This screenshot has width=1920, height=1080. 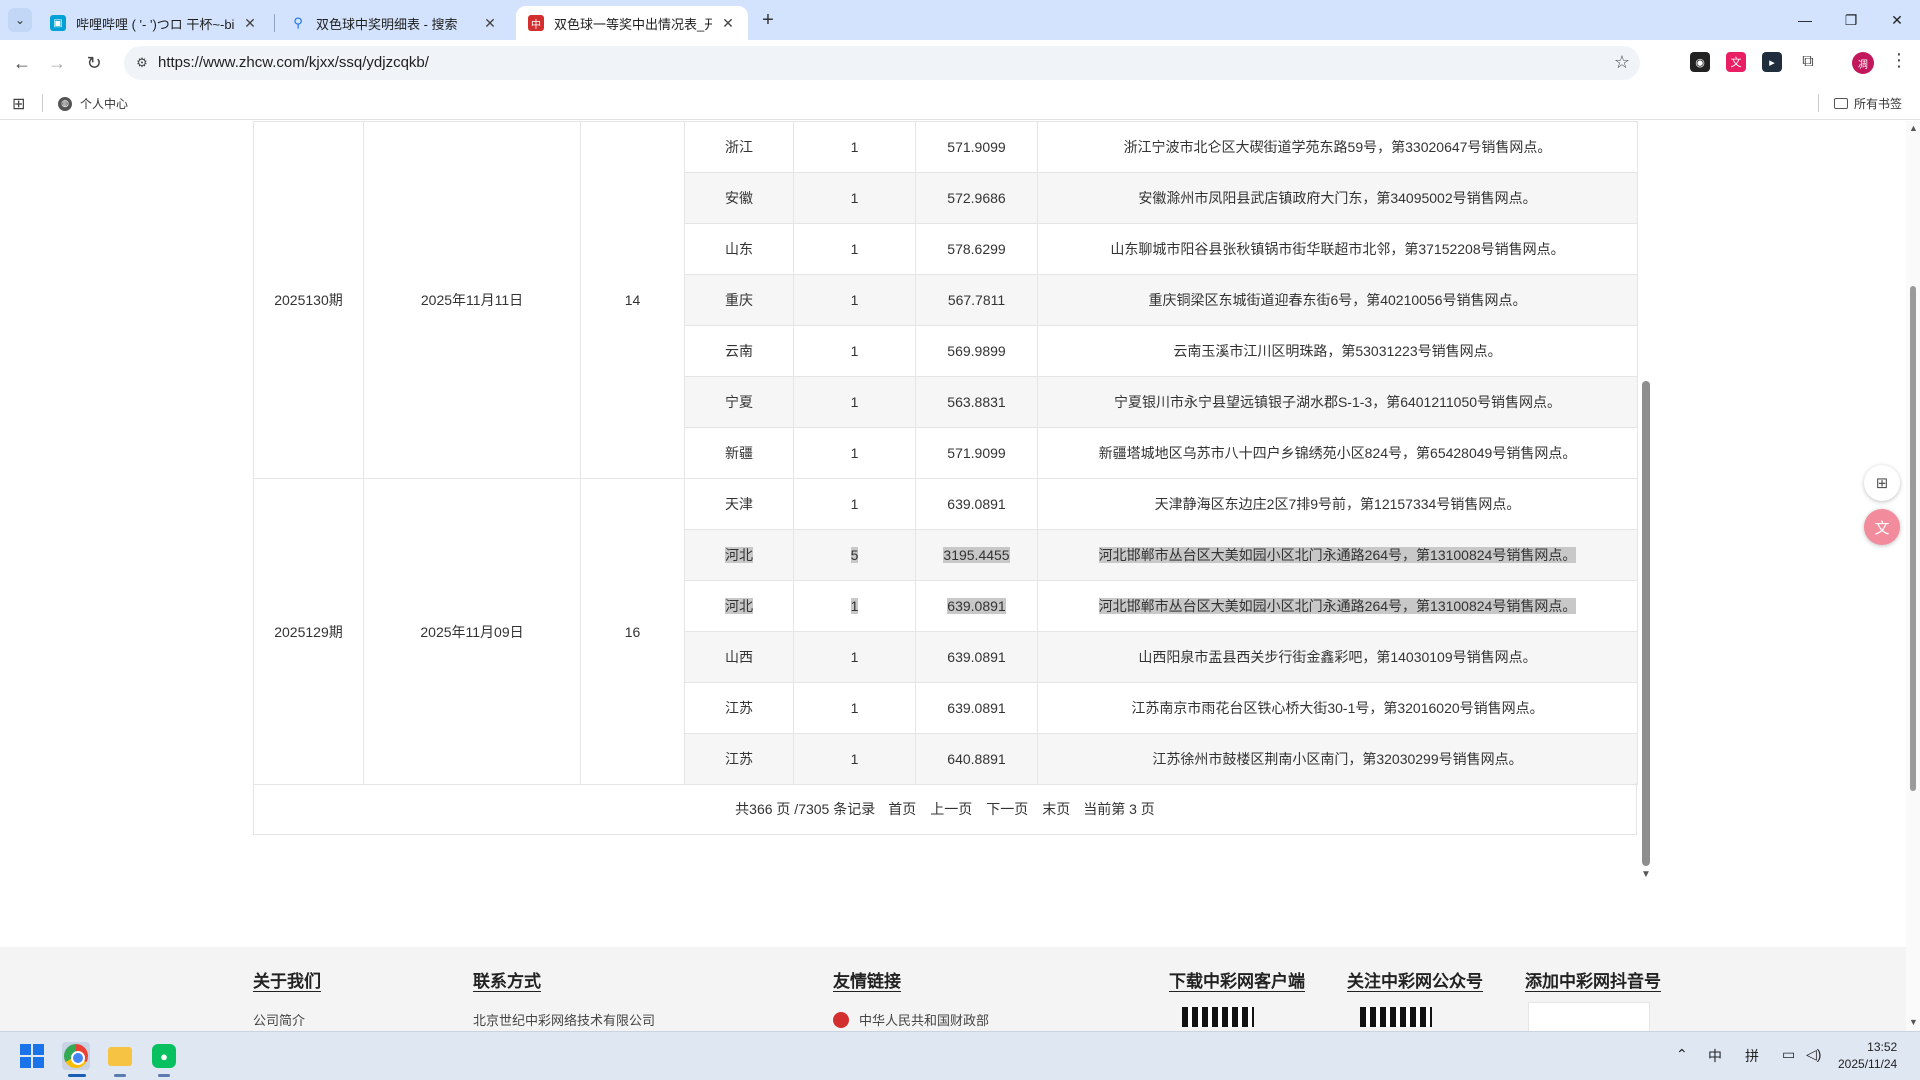 What do you see at coordinates (1913, 538) in the screenshot?
I see `page-scrollbar-thumb` at bounding box center [1913, 538].